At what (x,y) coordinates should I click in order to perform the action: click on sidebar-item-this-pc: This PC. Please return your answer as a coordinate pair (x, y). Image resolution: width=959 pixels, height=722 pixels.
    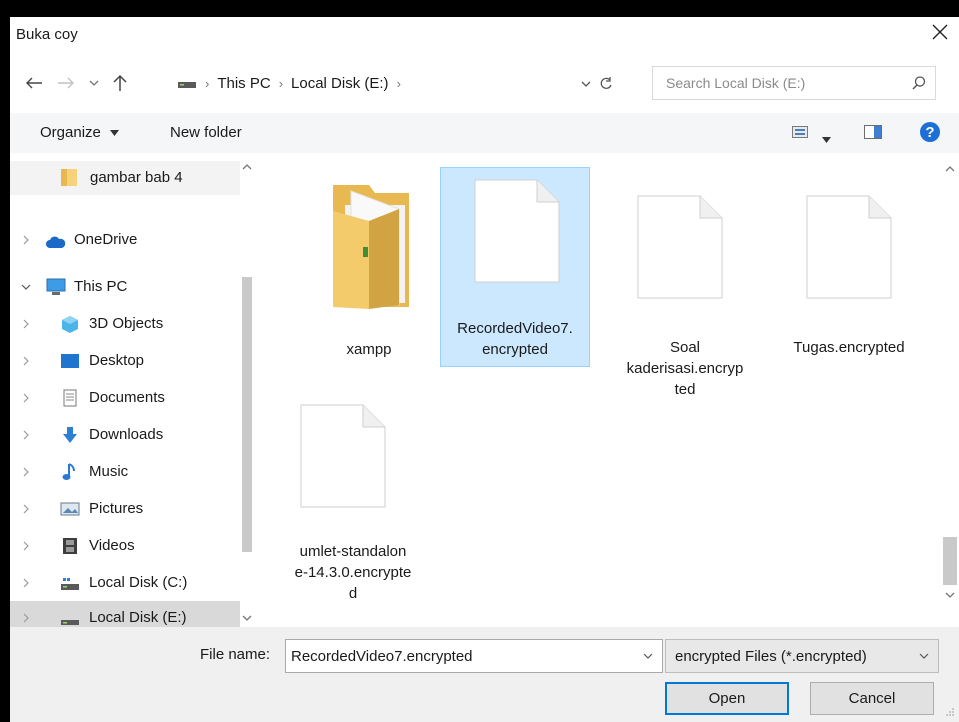
    Looking at the image, I should click on (125, 287).